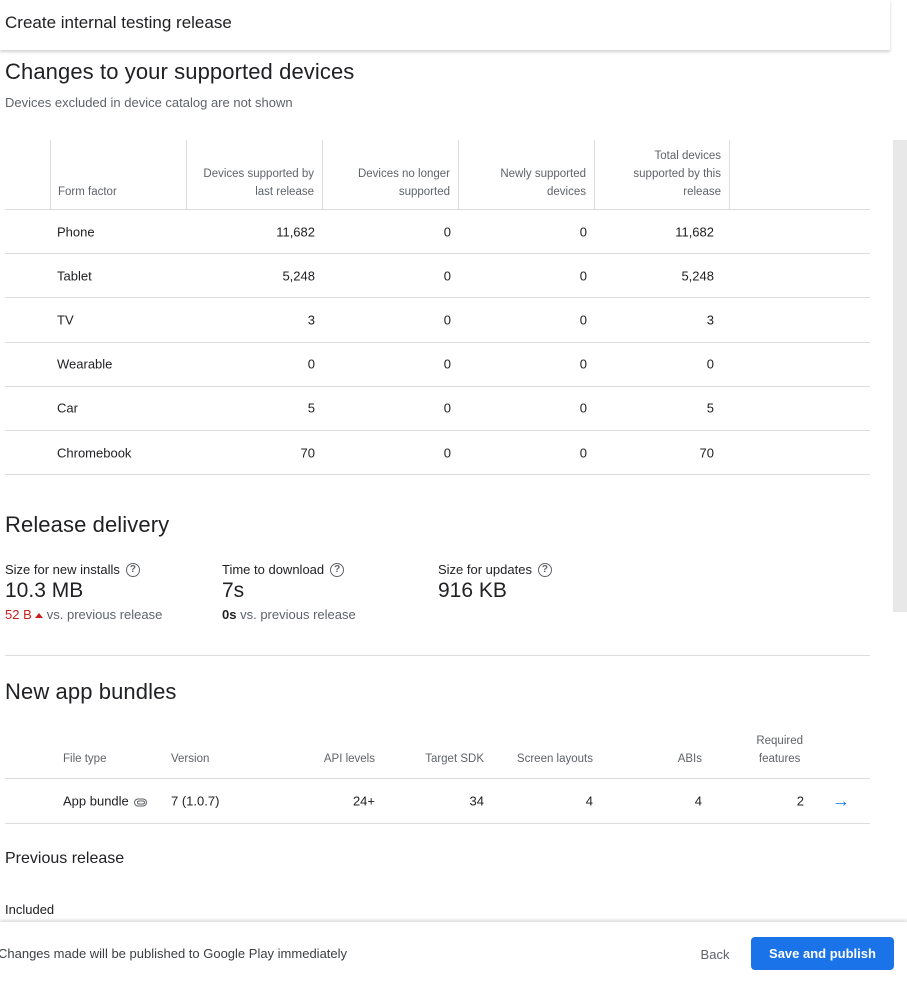  Describe the element at coordinates (697, 276) in the screenshot. I see `cell-total: 5,248` at that location.